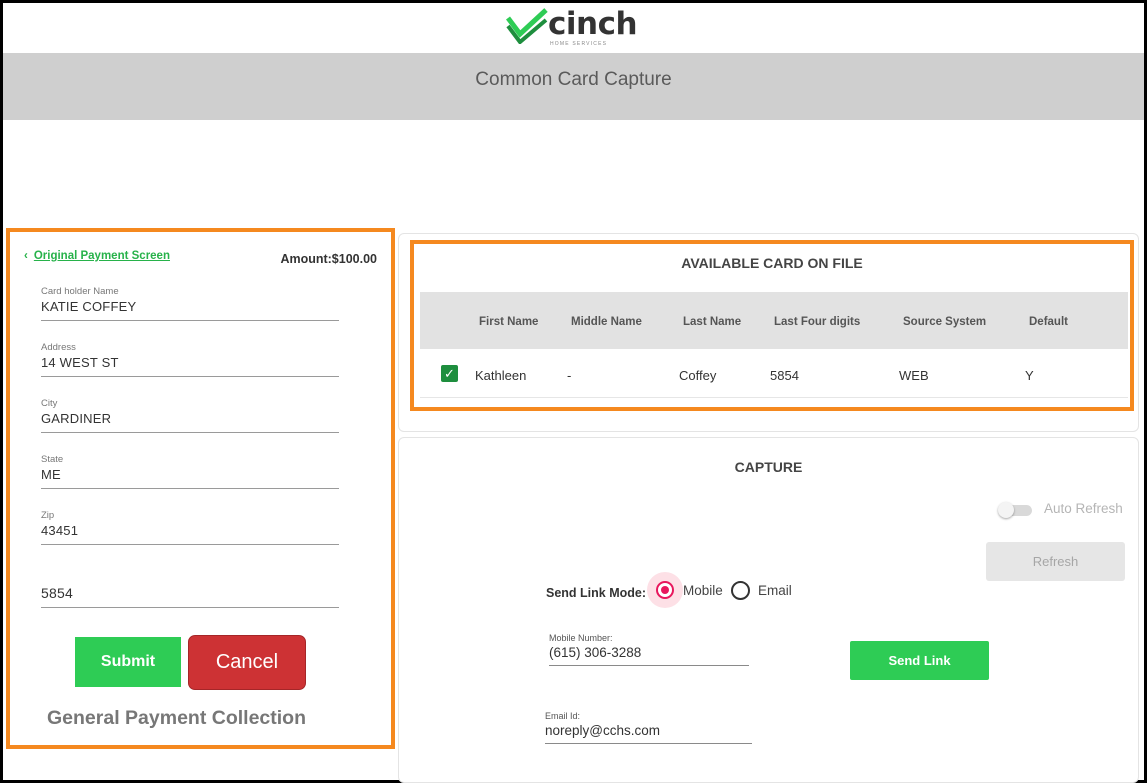  Describe the element at coordinates (581, 638) in the screenshot. I see `mobile-number-label: Mobile Number:` at that location.